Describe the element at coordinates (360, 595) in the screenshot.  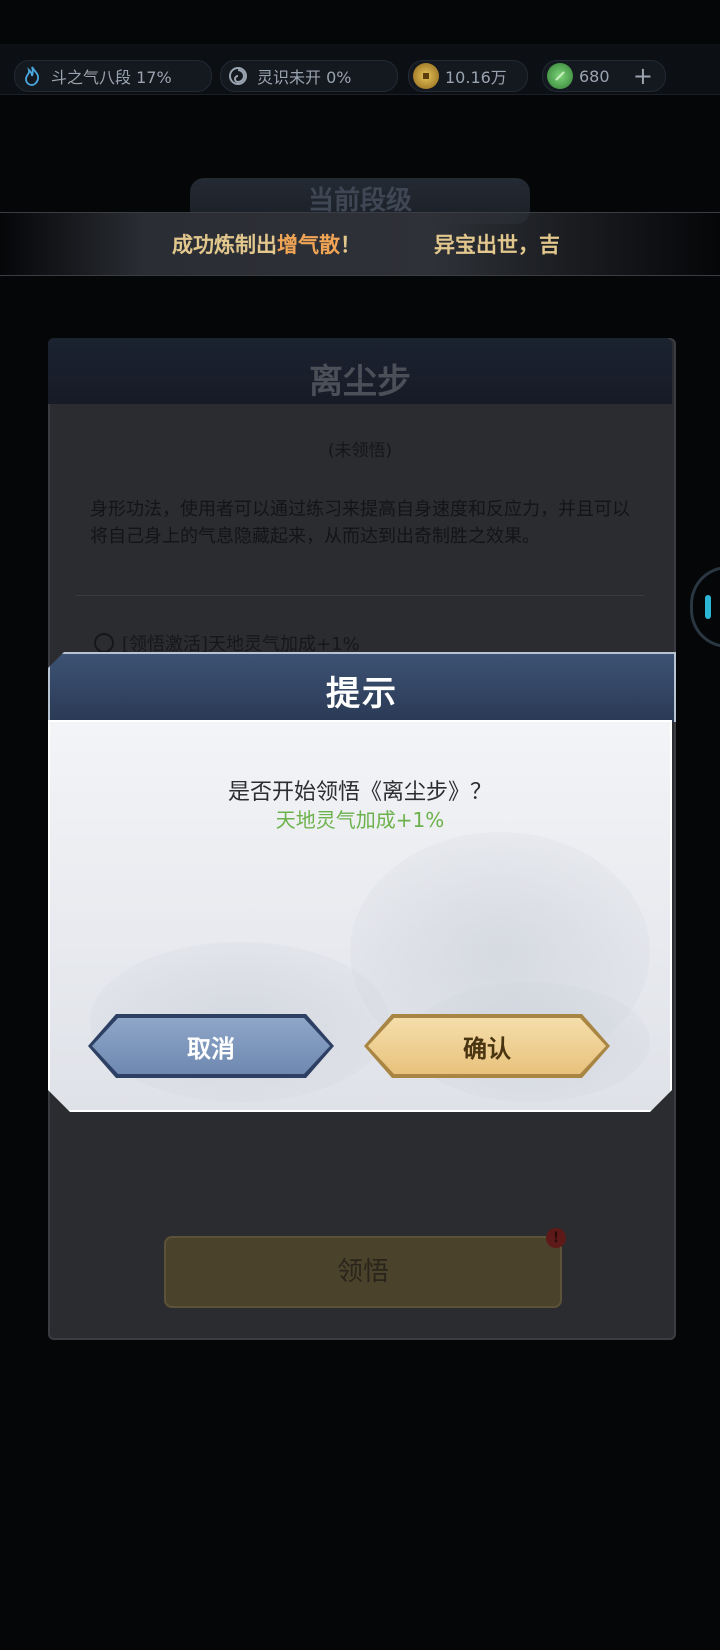
I see `divider` at that location.